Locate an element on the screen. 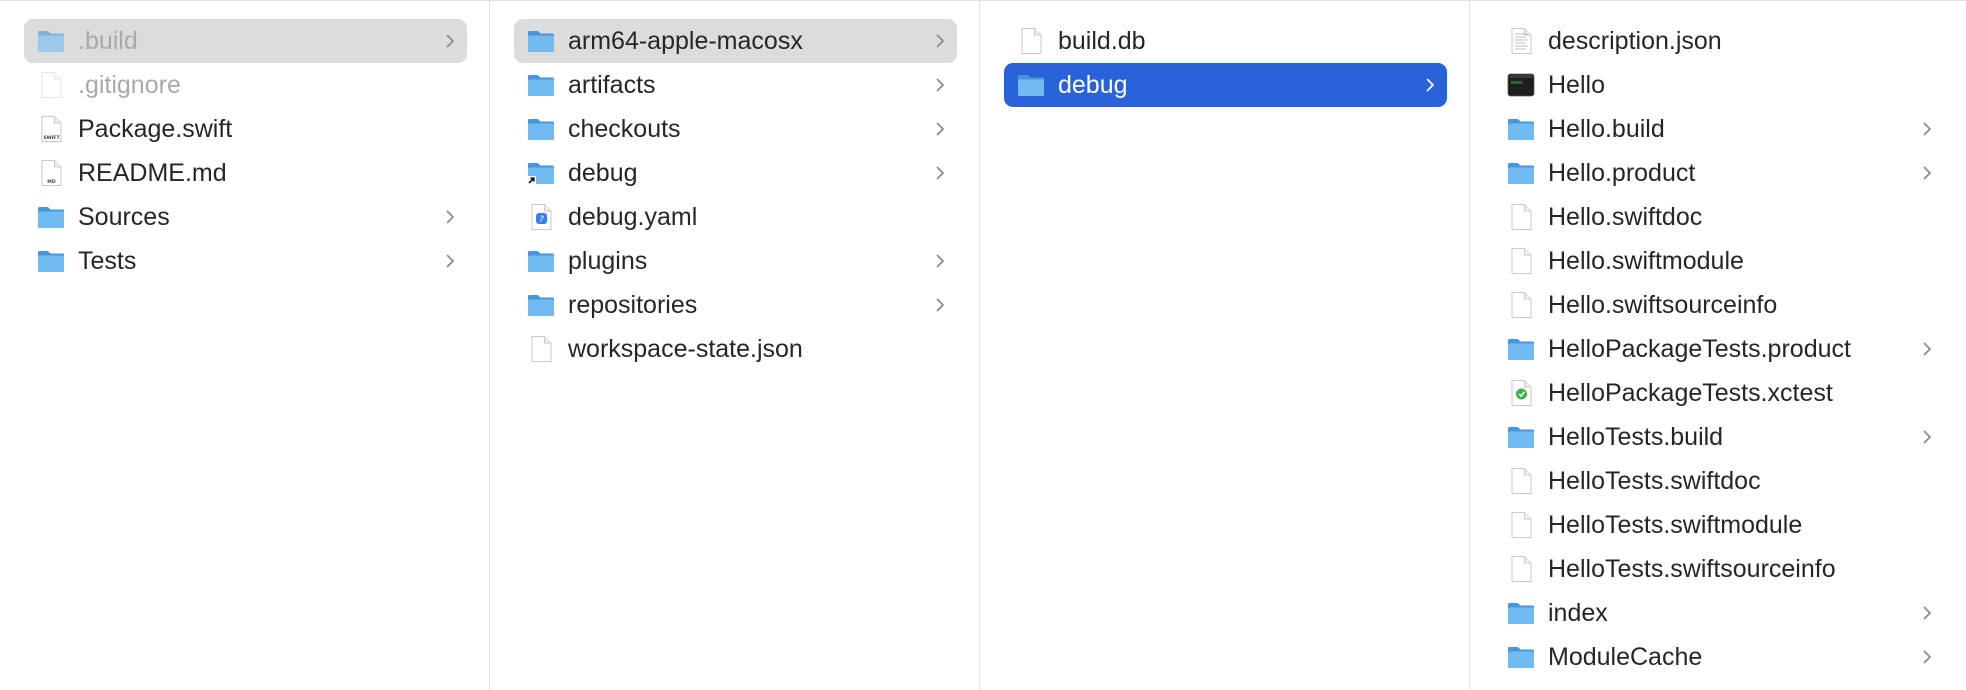 Image resolution: width=1966 pixels, height=690 pixels. item-label: HelloTests.swiftmodule is located at coordinates (1675, 525).